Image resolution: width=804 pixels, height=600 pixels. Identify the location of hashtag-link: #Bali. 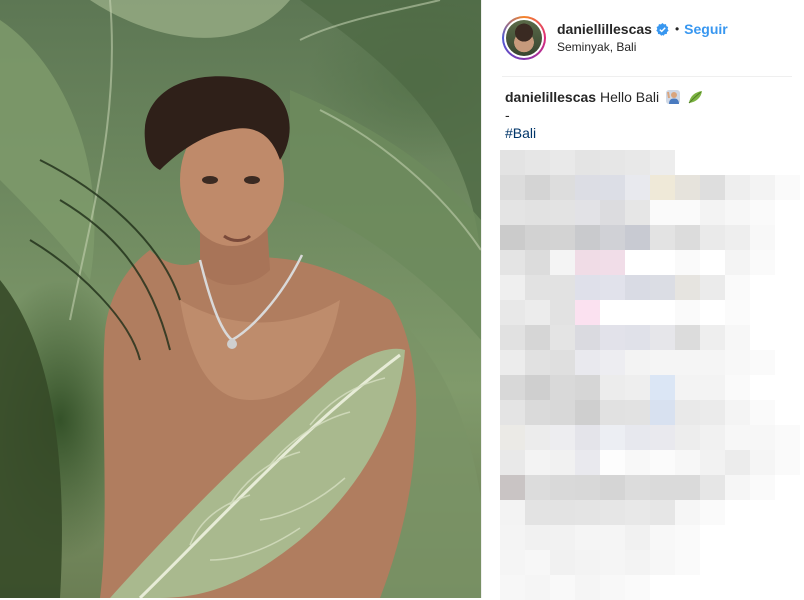
(650, 133).